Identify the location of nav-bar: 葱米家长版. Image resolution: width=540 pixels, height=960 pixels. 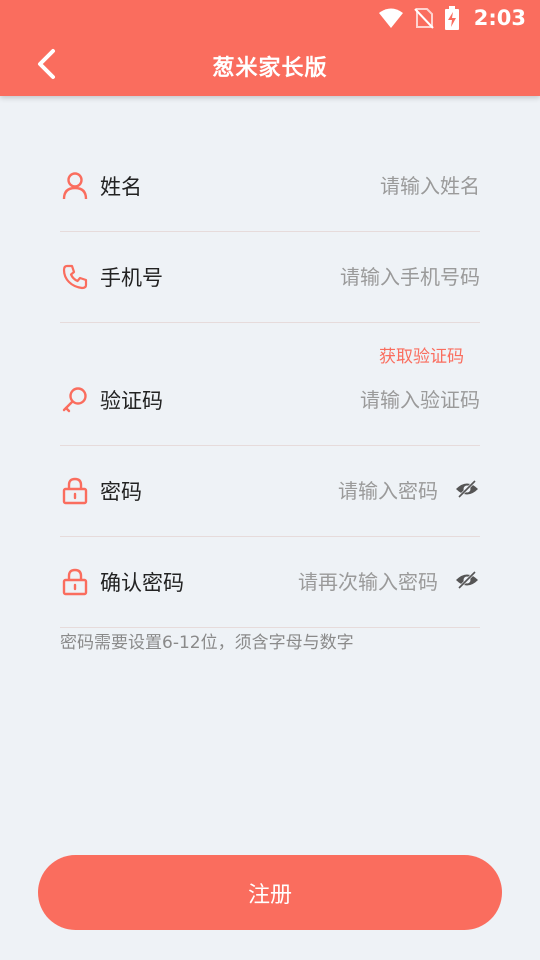
(270, 66).